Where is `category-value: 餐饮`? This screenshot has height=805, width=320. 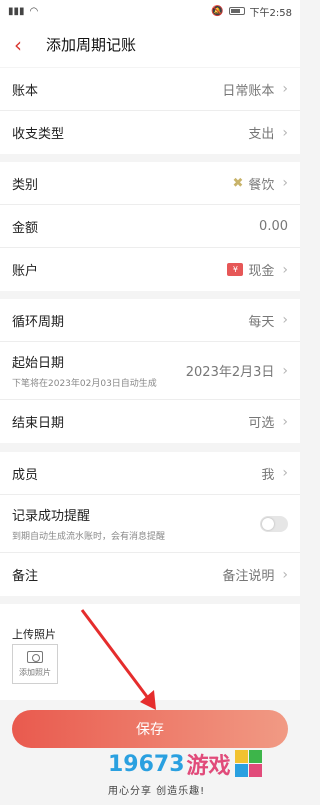
category-value: 餐饮 is located at coordinates (261, 185).